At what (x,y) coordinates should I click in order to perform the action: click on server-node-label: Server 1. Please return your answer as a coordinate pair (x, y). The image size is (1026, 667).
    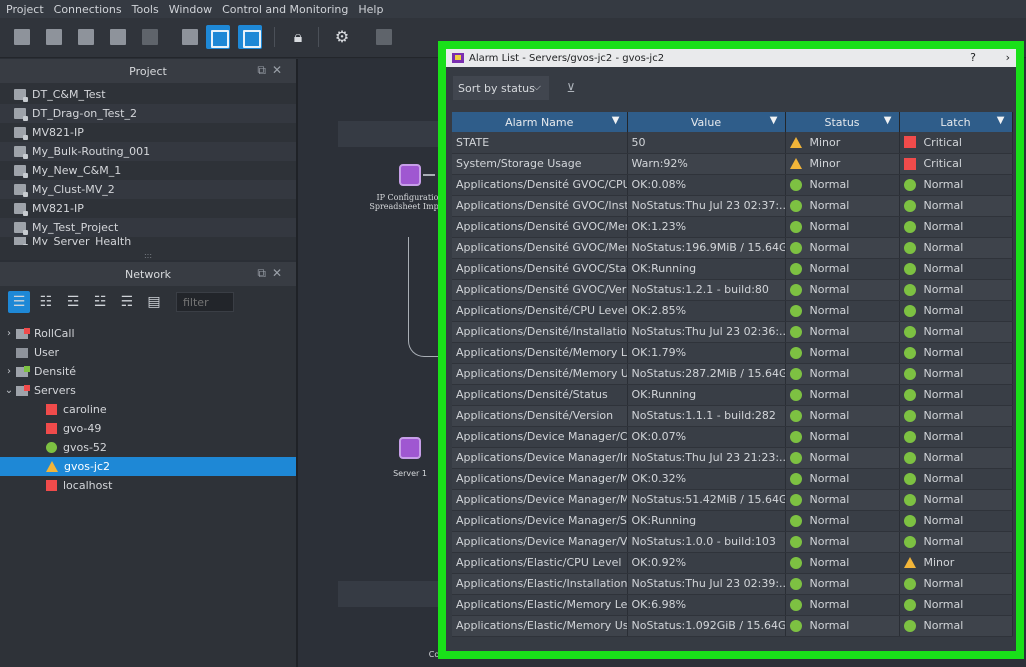
    Looking at the image, I should click on (410, 473).